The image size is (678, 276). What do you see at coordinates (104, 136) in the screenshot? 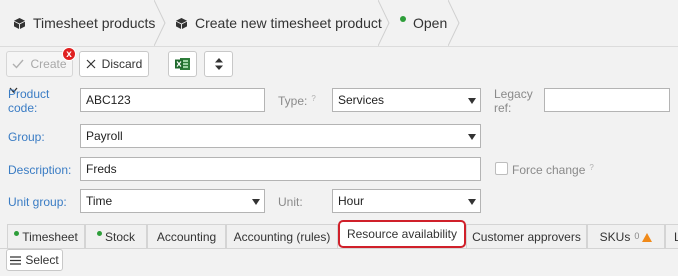
I see `group-value: Payroll` at bounding box center [104, 136].